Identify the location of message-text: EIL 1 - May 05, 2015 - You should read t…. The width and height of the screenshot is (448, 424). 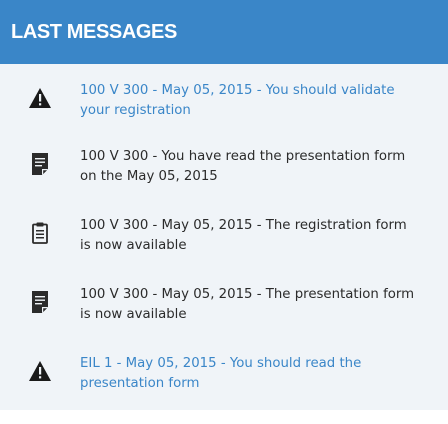
(250, 374).